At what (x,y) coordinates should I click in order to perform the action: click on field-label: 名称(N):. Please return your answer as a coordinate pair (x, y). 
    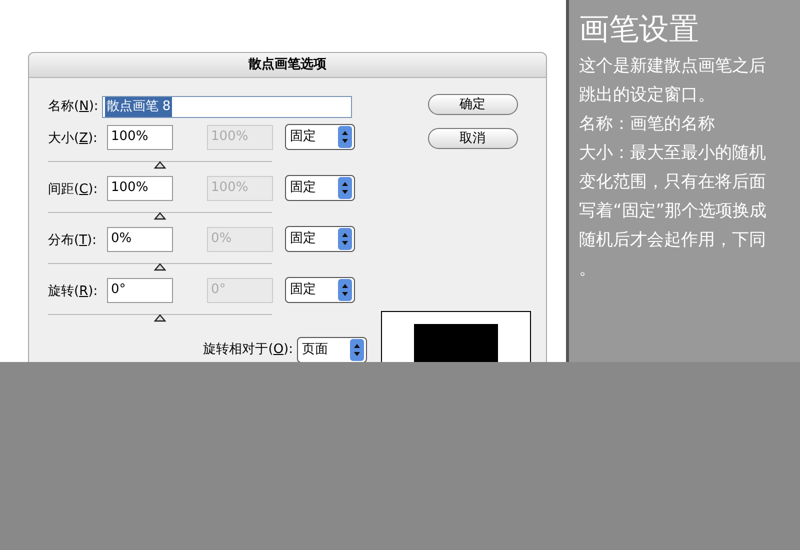
    Looking at the image, I should click on (73, 107).